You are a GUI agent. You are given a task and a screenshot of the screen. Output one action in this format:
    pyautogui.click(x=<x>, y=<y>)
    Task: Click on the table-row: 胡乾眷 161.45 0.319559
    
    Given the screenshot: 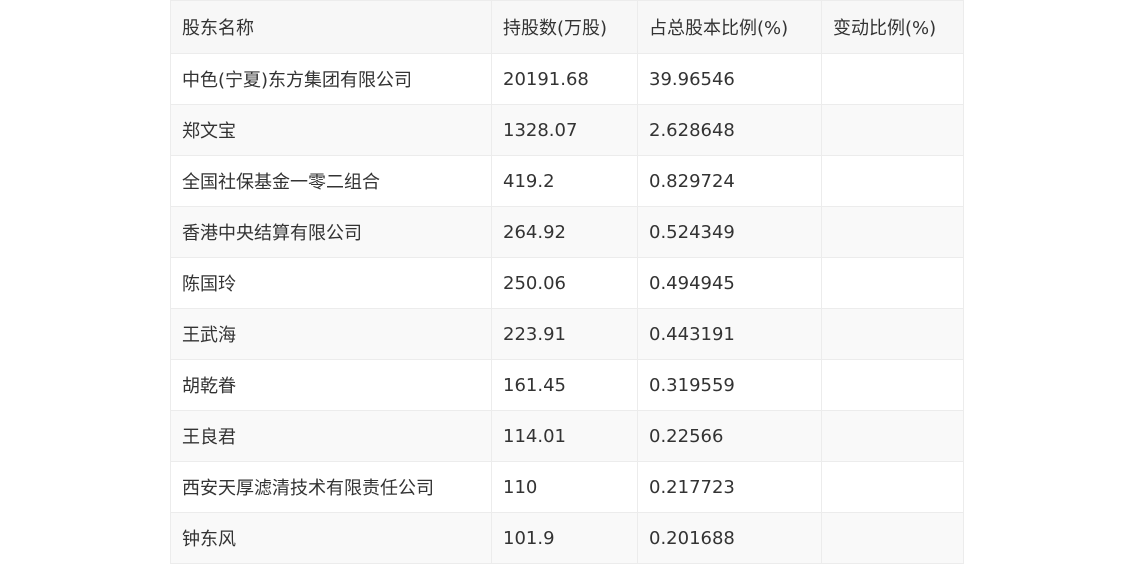 What is the action you would take?
    pyautogui.click(x=567, y=385)
    